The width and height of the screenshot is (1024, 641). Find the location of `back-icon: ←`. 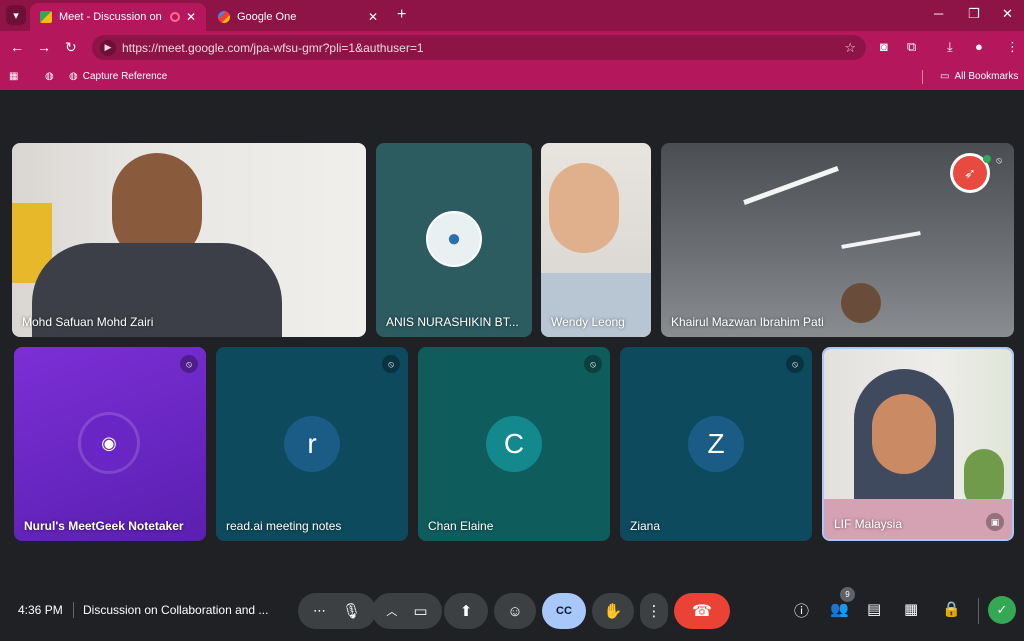

back-icon: ← is located at coordinates (17, 47).